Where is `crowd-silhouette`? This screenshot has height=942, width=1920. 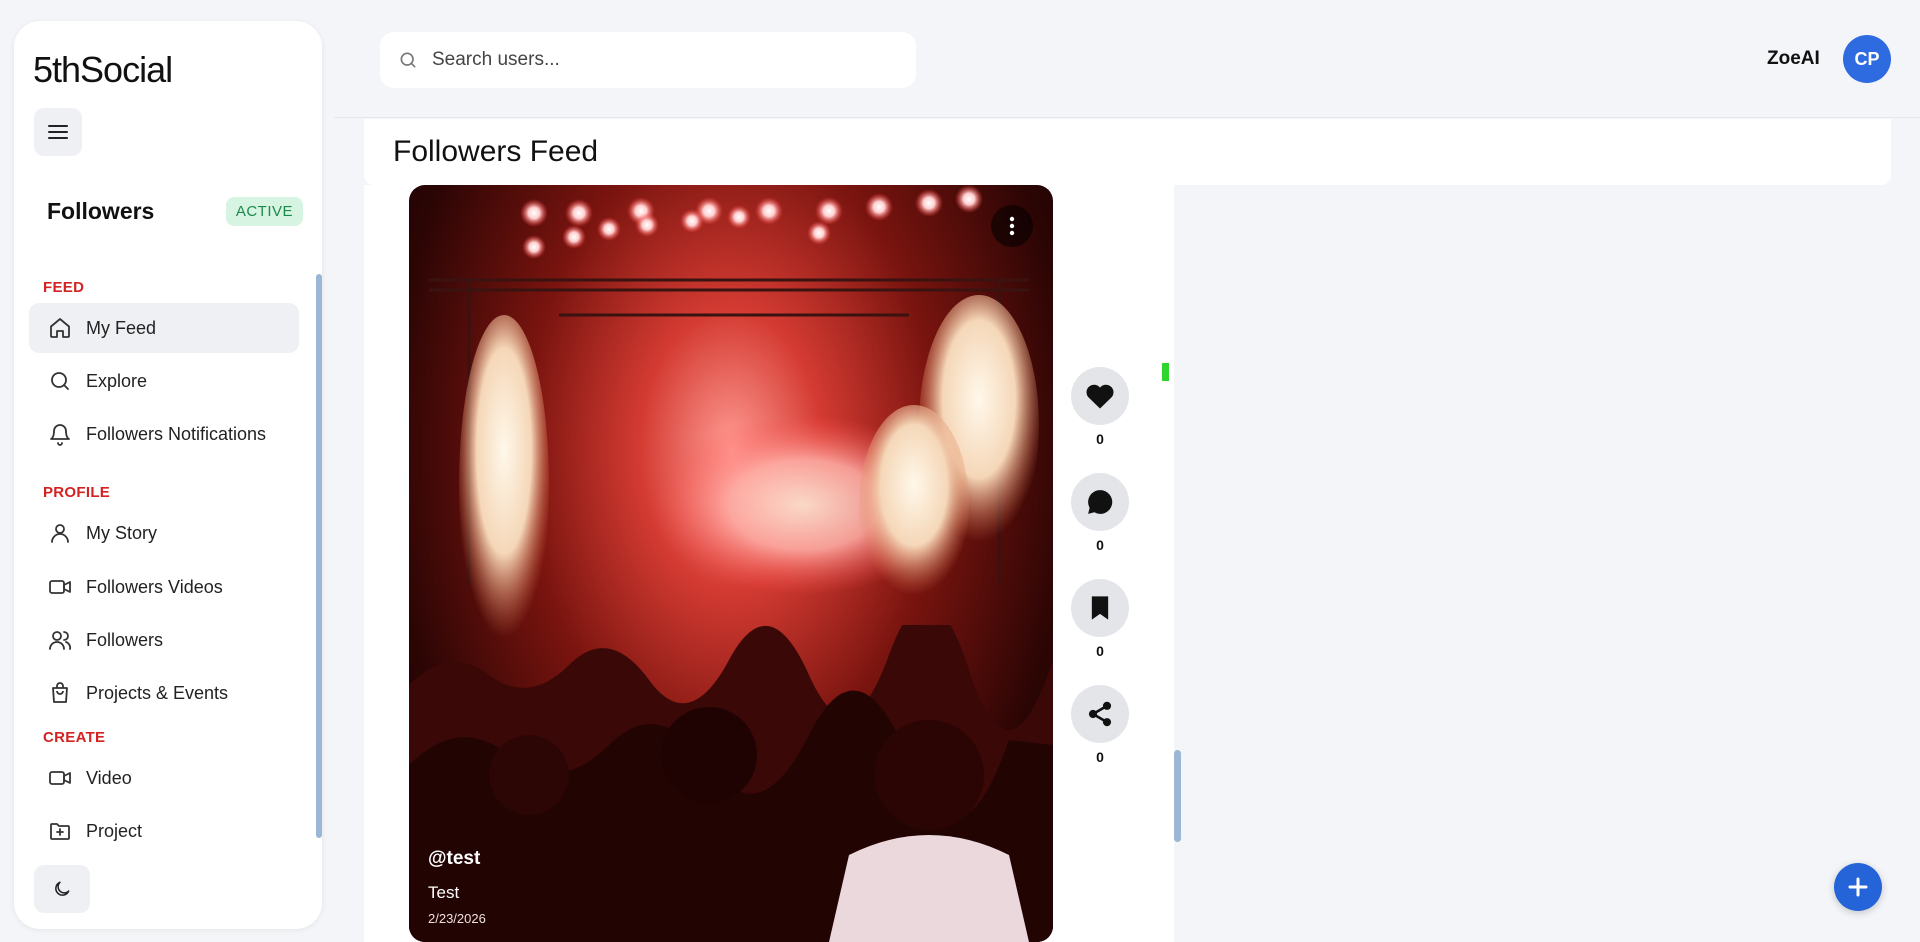
crowd-silhouette is located at coordinates (731, 783).